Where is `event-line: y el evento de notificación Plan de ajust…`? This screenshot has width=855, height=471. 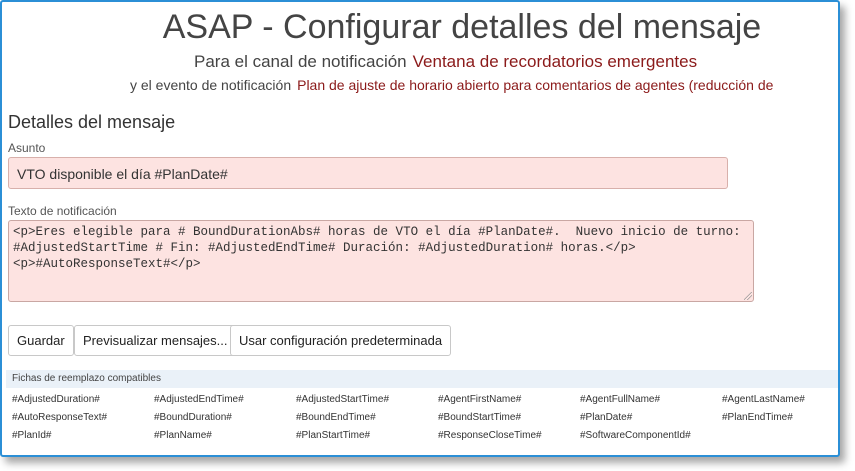 event-line: y el evento de notificación Plan de ajust… is located at coordinates (451, 85).